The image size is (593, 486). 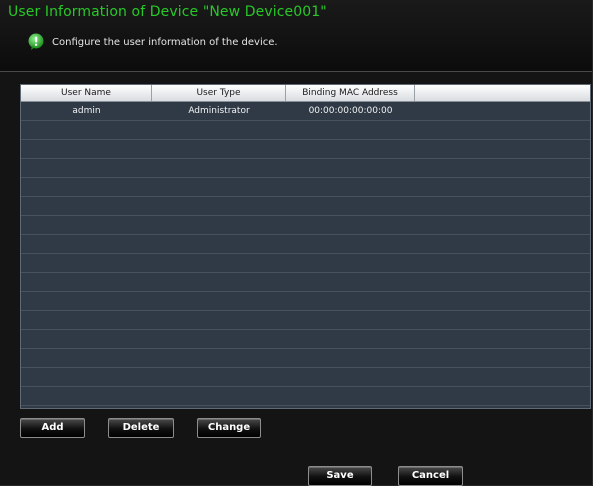 What do you see at coordinates (430, 476) in the screenshot?
I see `cancel-button: Cancel` at bounding box center [430, 476].